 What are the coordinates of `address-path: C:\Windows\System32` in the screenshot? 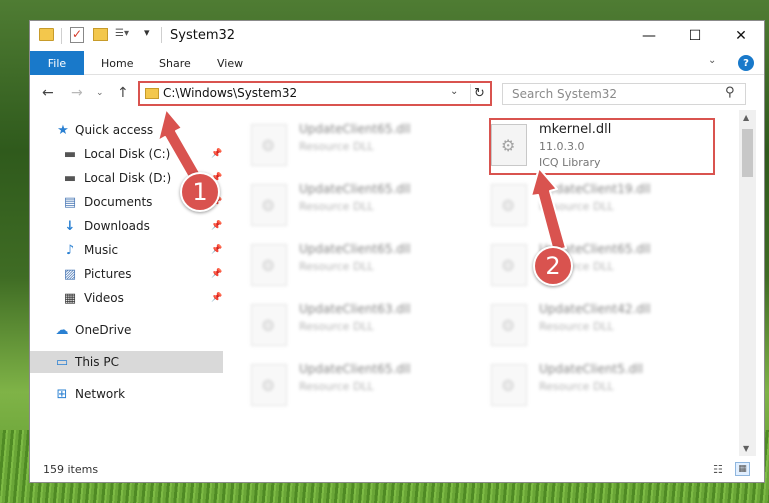 It's located at (230, 93).